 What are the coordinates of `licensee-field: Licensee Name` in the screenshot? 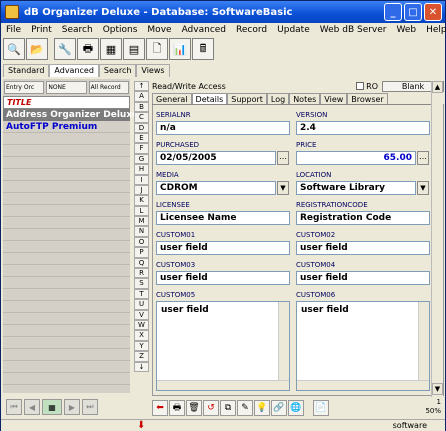 It's located at (223, 218).